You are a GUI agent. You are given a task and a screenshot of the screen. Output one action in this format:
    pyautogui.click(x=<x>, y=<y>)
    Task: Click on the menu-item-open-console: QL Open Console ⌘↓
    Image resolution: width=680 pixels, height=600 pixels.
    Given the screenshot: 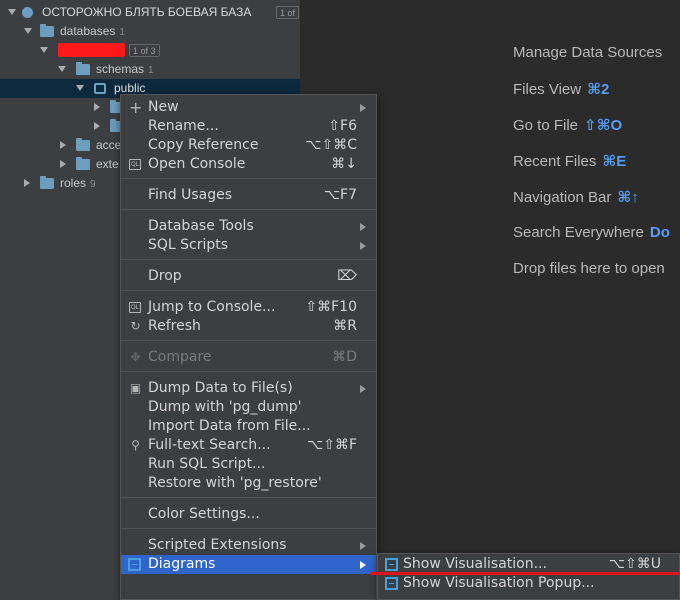 What is the action you would take?
    pyautogui.click(x=248, y=164)
    